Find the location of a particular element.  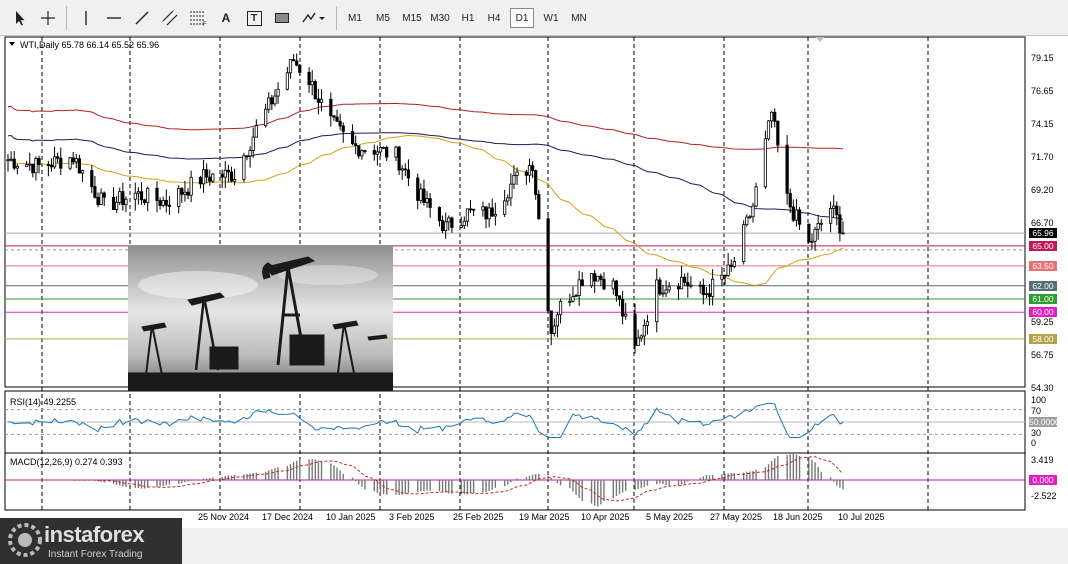

svg-text: F is located at coordinates (205, 24).